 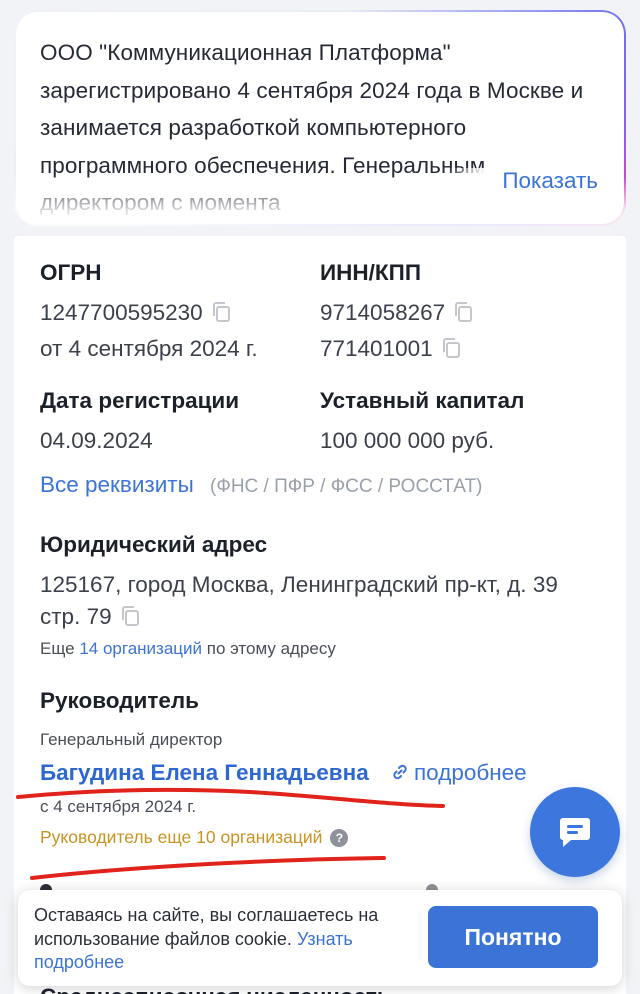 I want to click on inn-kpp-label: ИНН/КПП, so click(x=370, y=272).